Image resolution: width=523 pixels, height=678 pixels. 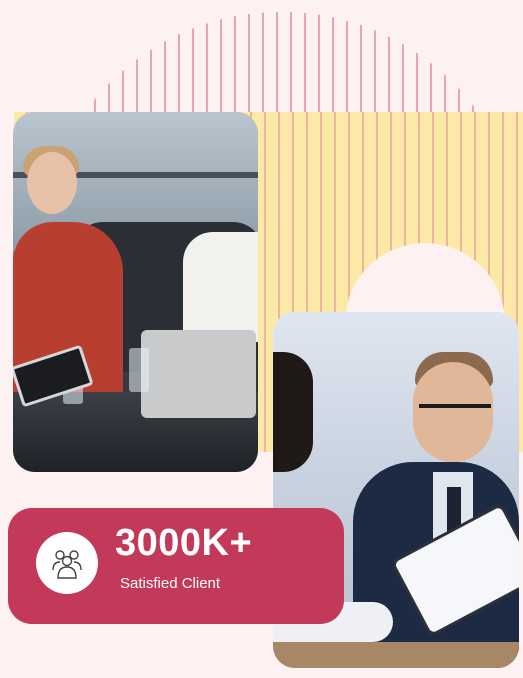 I want to click on photo-laptop, so click(x=198, y=374).